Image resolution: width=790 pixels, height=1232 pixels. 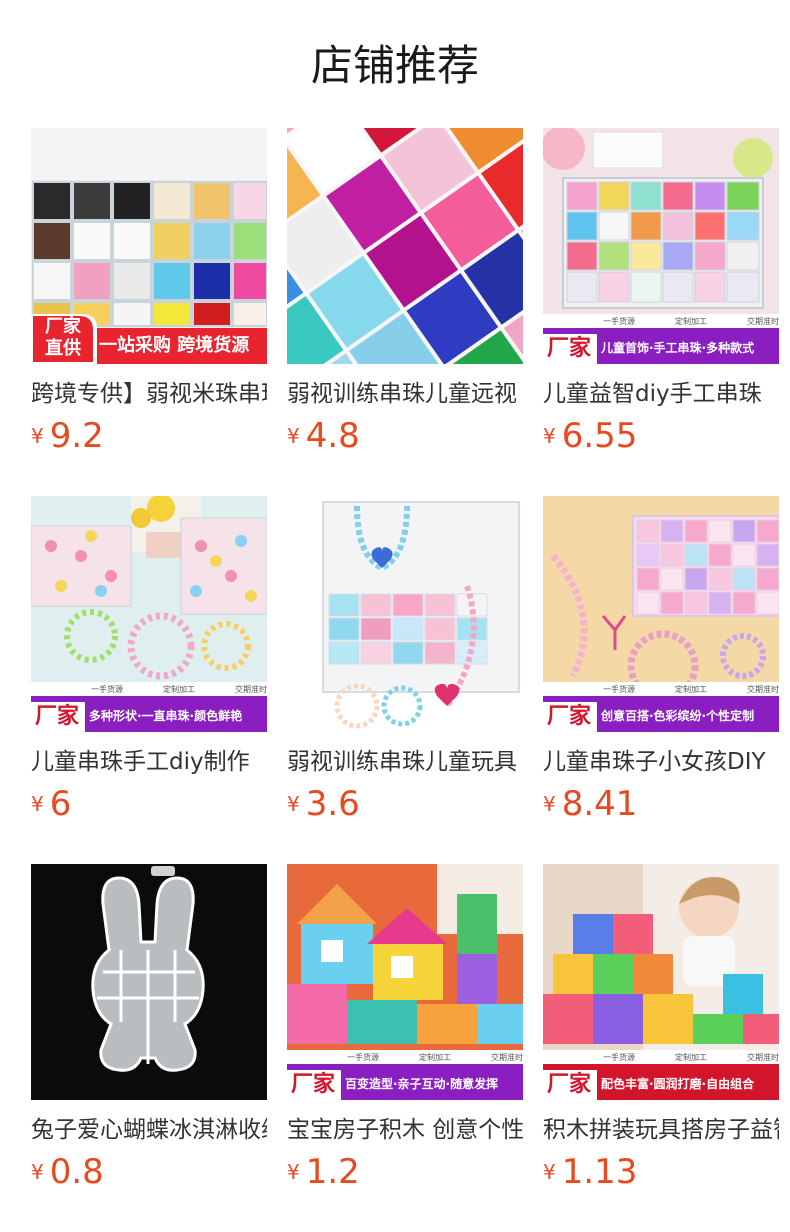 What do you see at coordinates (405, 804) in the screenshot?
I see `product-price: ¥3.6` at bounding box center [405, 804].